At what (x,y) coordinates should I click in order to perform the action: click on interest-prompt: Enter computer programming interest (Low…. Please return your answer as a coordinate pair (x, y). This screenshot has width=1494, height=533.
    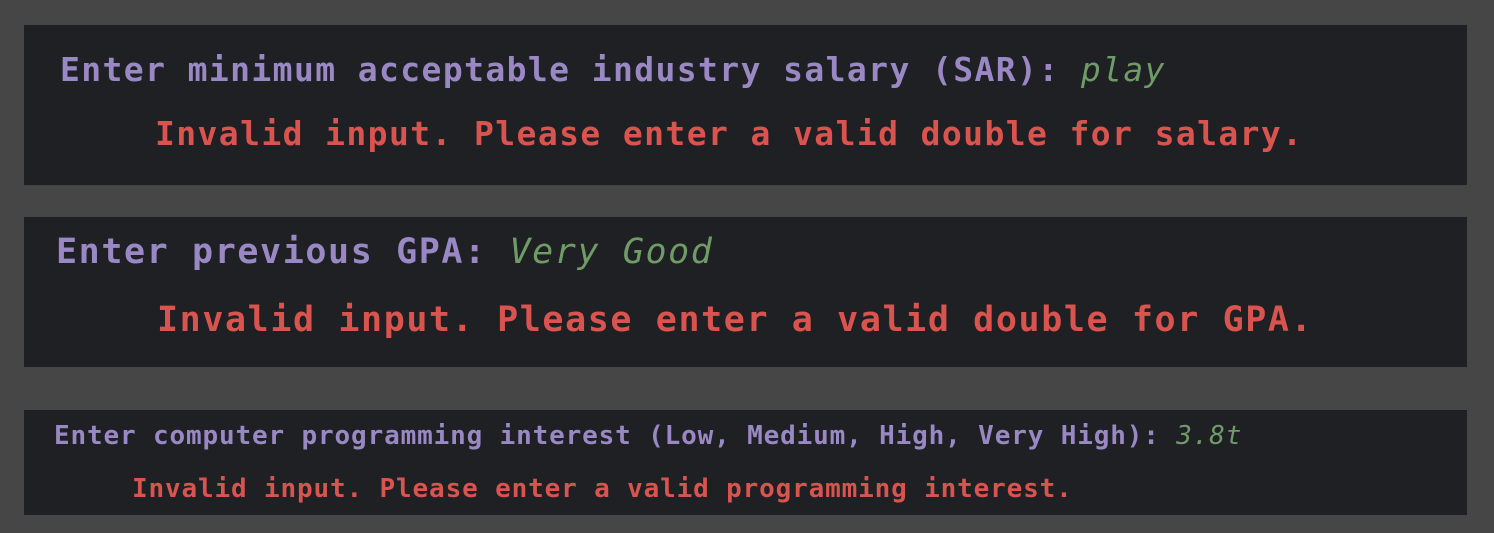
    Looking at the image, I should click on (615, 436).